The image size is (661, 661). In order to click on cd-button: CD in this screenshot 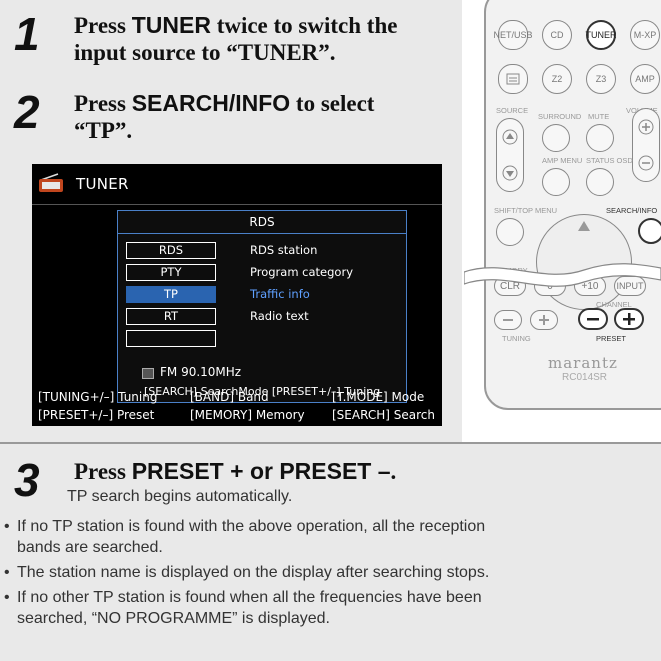, I will do `click(557, 35)`.